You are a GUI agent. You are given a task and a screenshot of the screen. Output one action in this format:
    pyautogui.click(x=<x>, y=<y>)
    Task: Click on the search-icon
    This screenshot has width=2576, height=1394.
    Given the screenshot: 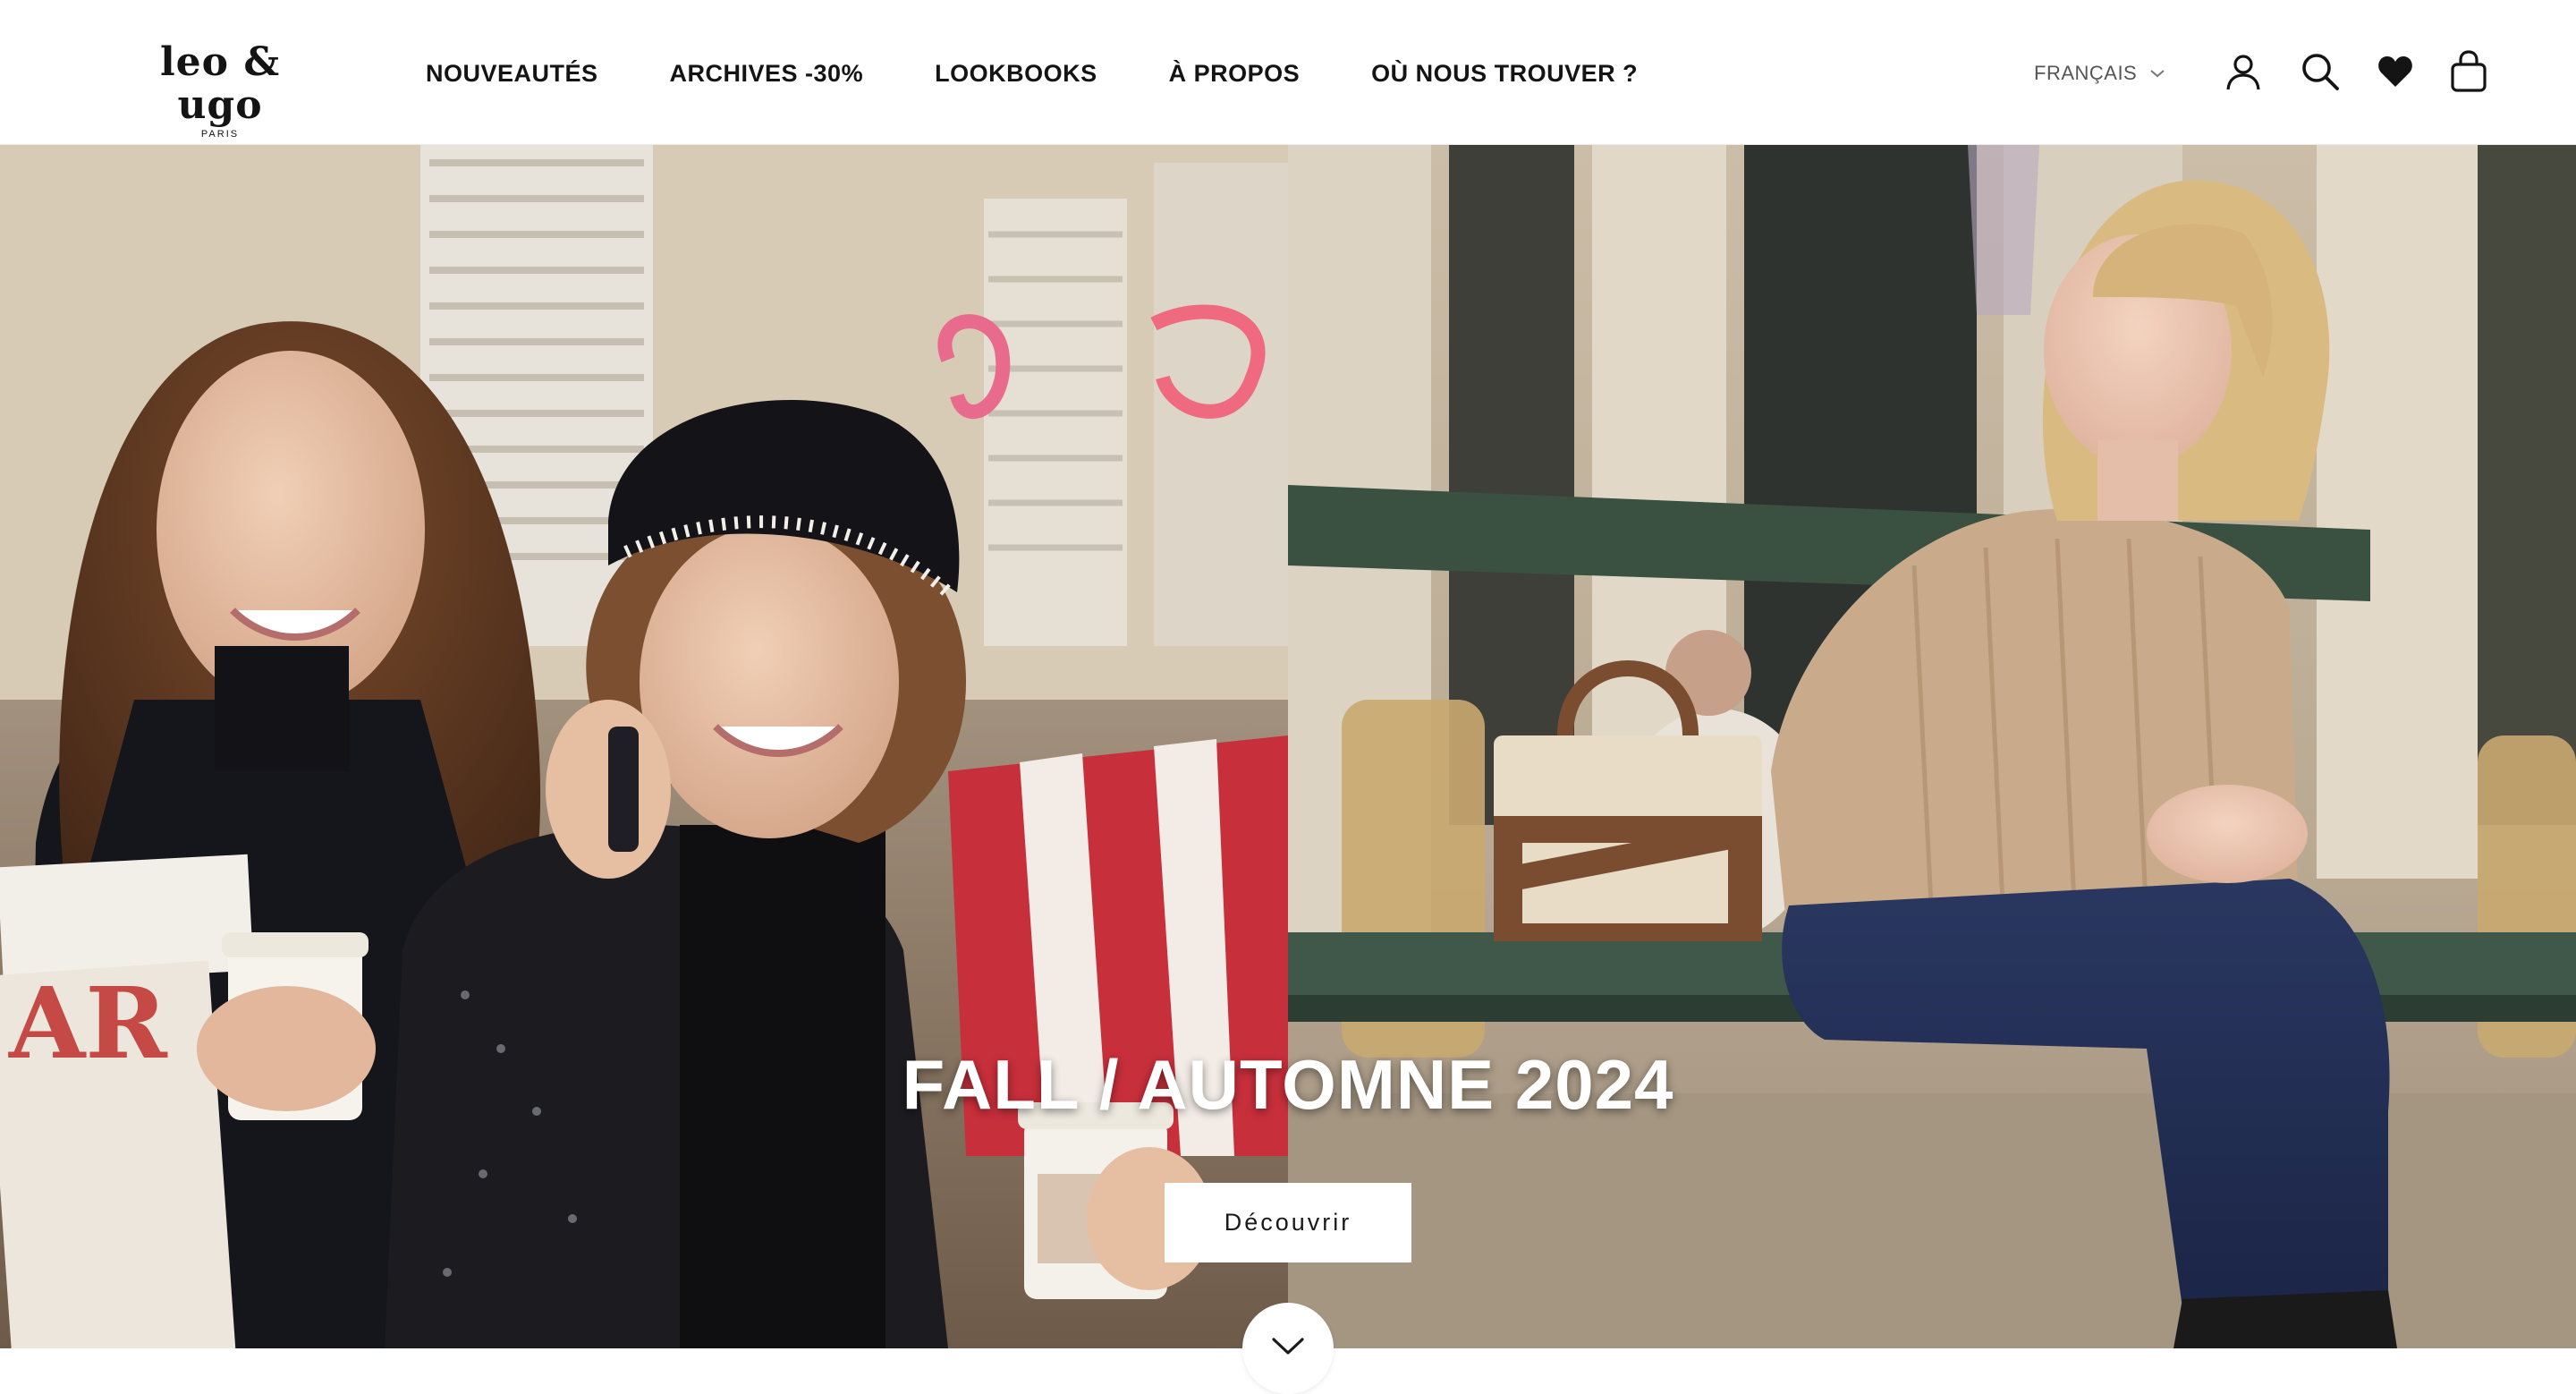 What is the action you would take?
    pyautogui.click(x=2320, y=71)
    